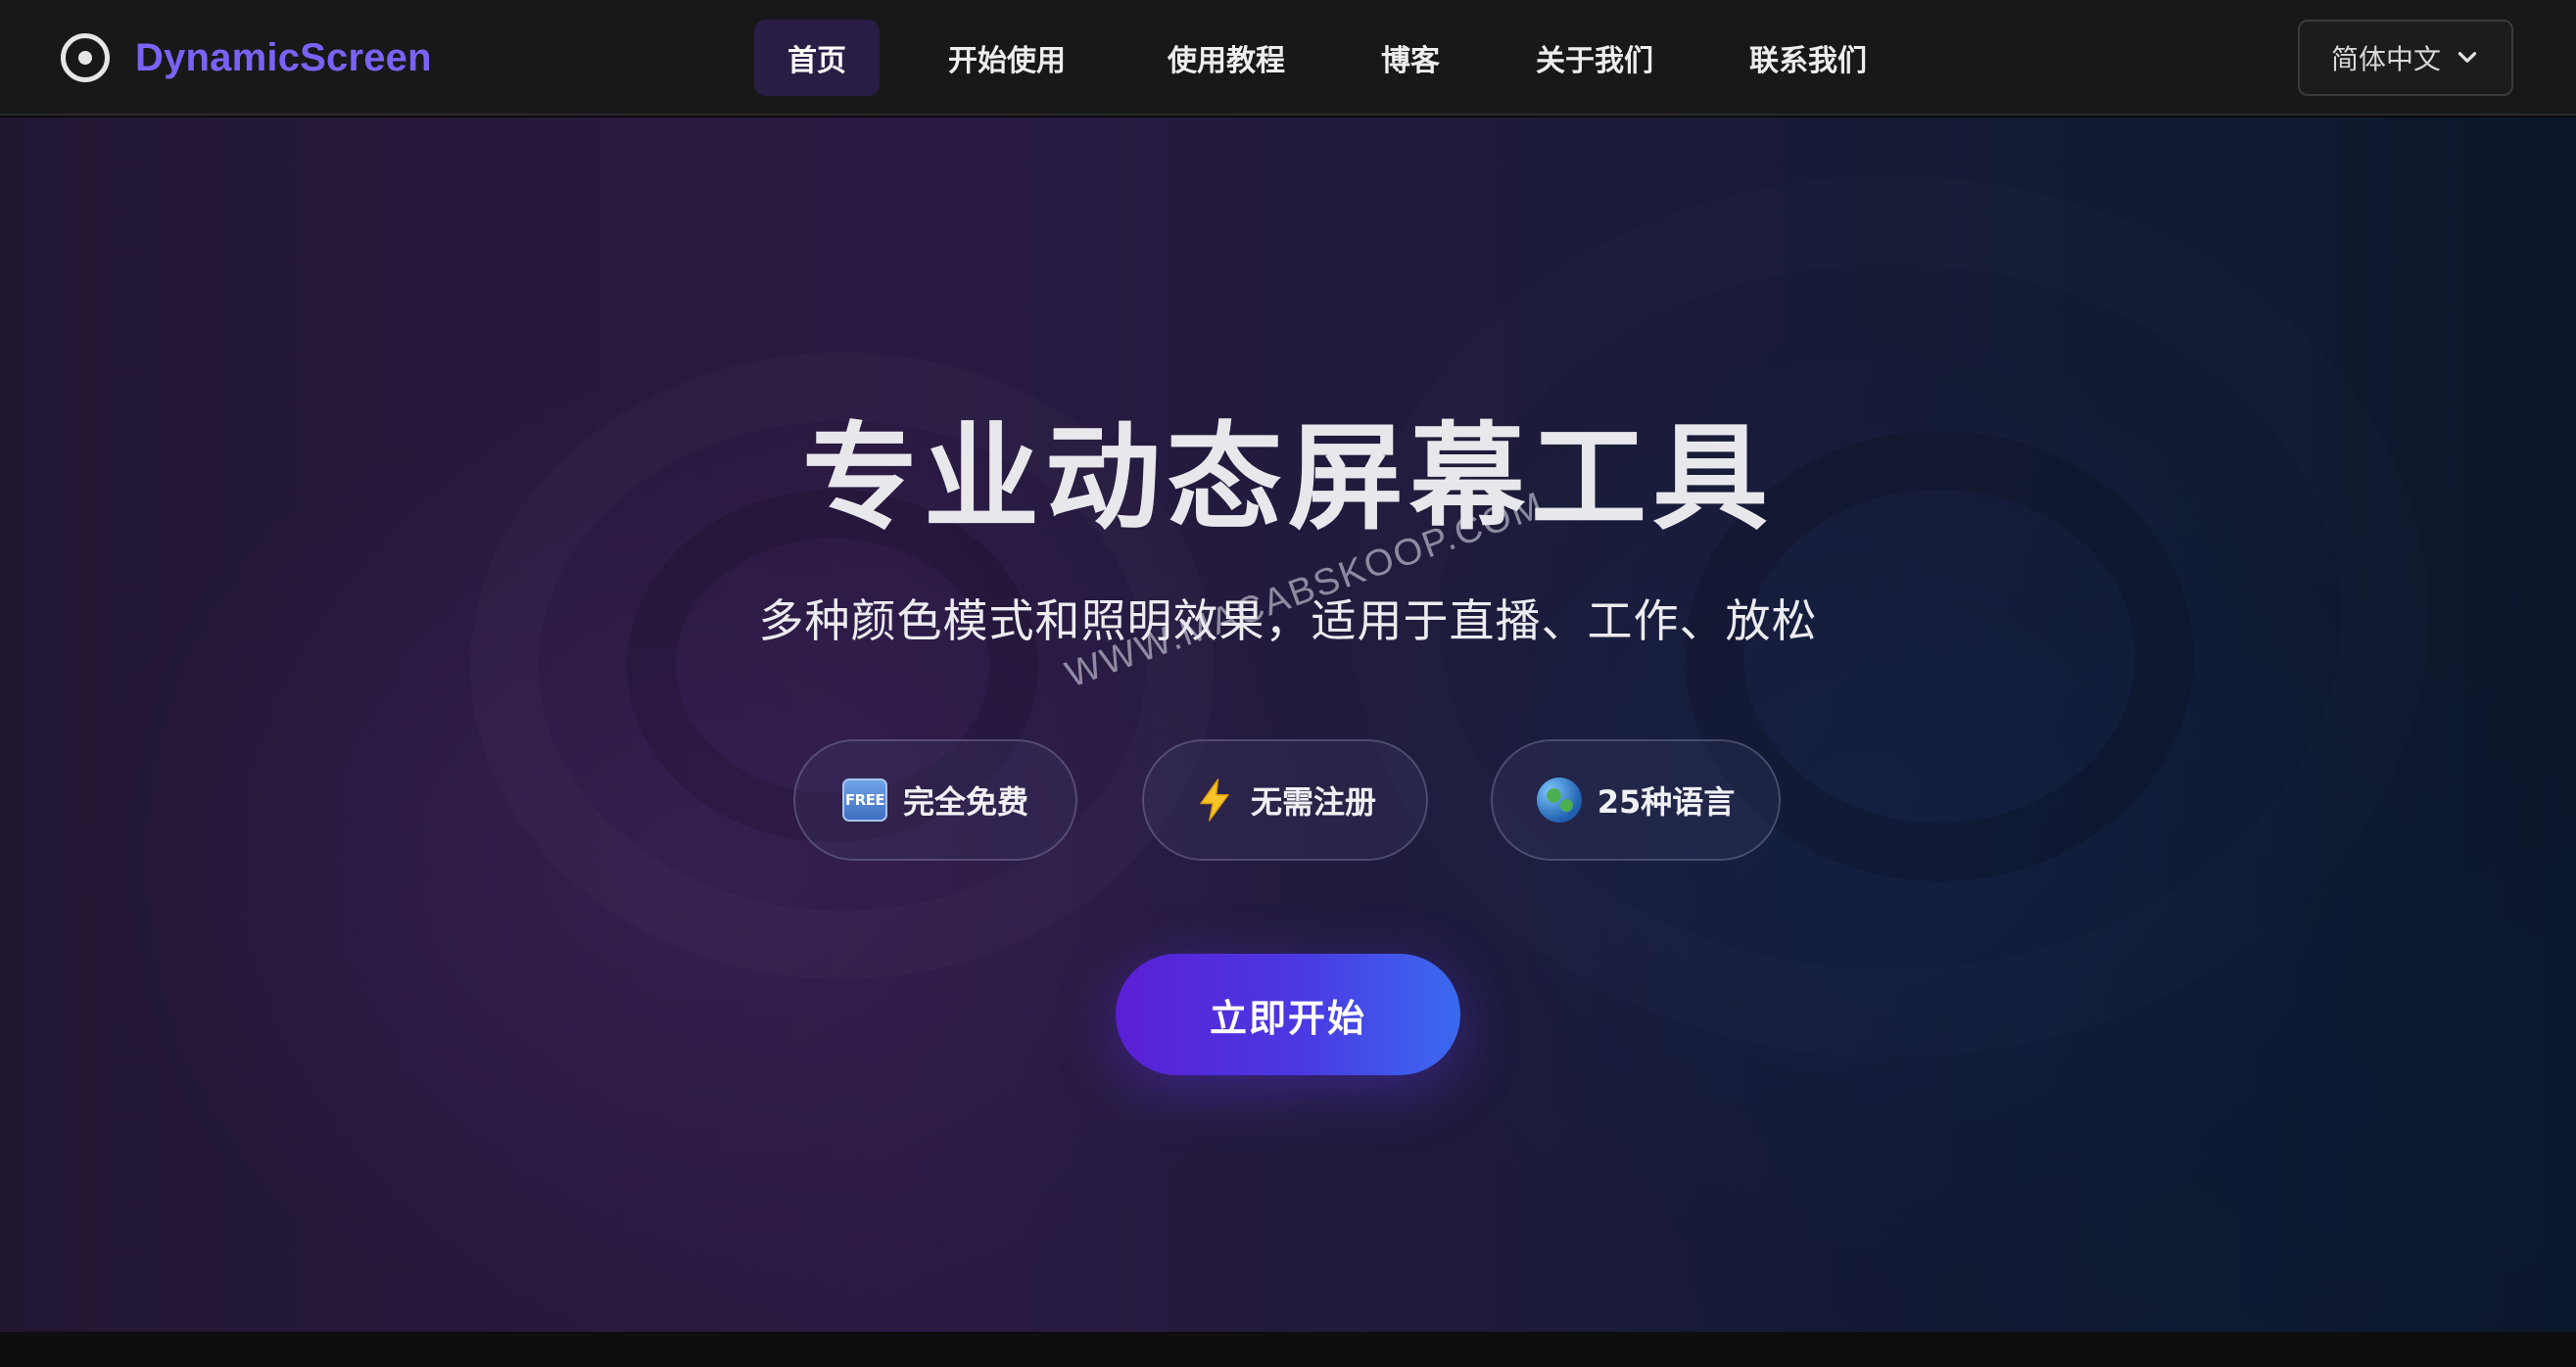  What do you see at coordinates (2385, 59) in the screenshot?
I see `language-select-value: 简体中文` at bounding box center [2385, 59].